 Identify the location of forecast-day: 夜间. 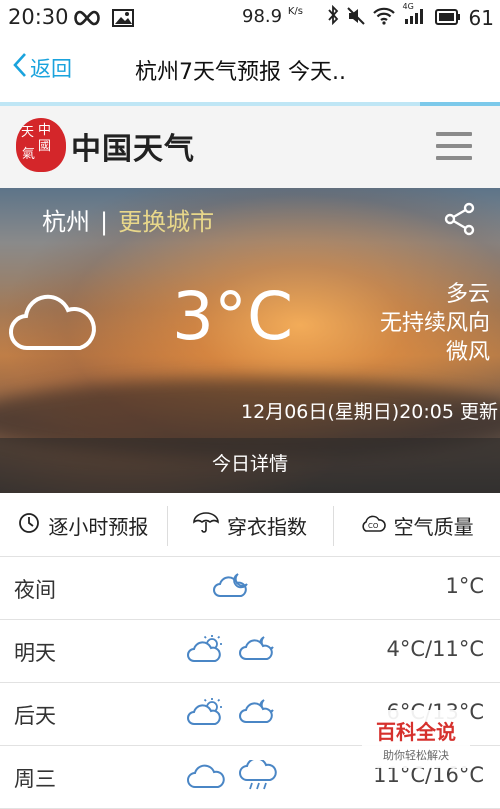
(35, 590).